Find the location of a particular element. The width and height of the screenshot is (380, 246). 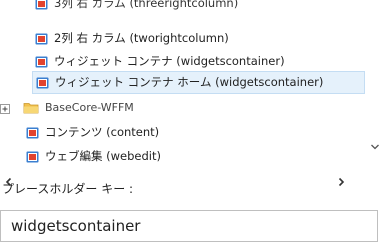

tree-item-widgetscontainer: ウィジェット コンテナ (widgetscontainer) is located at coordinates (160, 61).